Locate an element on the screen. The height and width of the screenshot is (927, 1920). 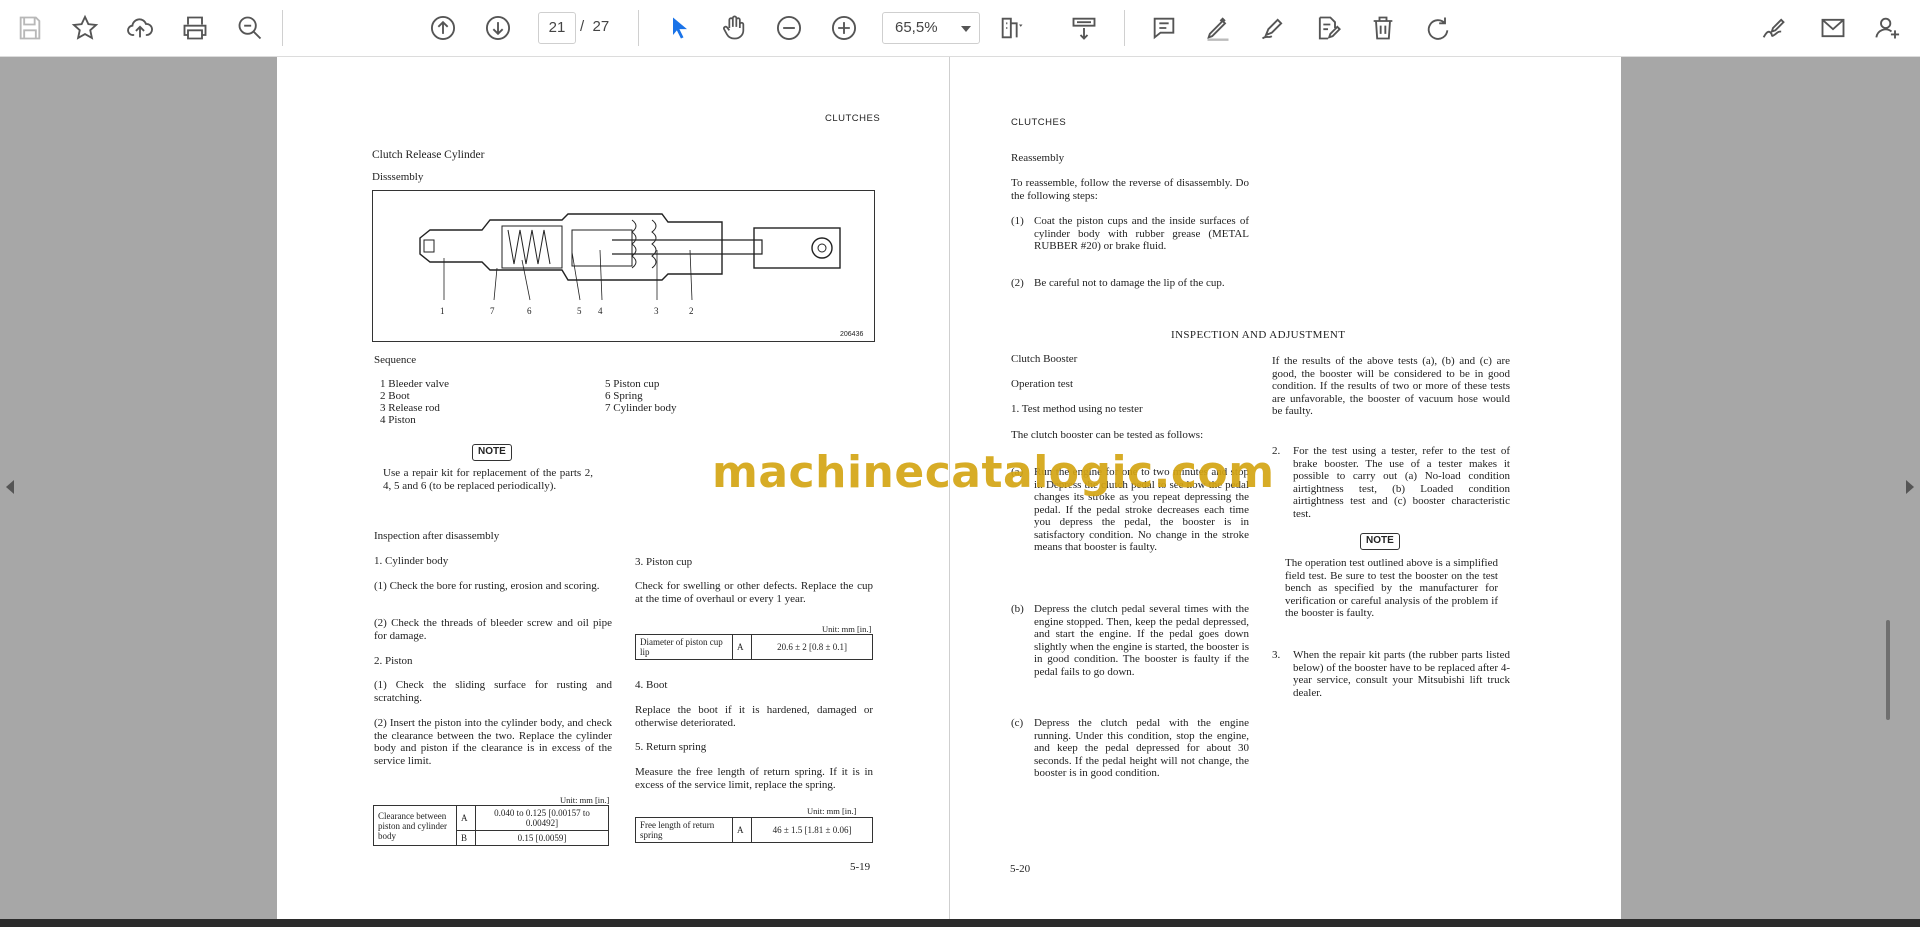
zoom-in-icon is located at coordinates (844, 28).